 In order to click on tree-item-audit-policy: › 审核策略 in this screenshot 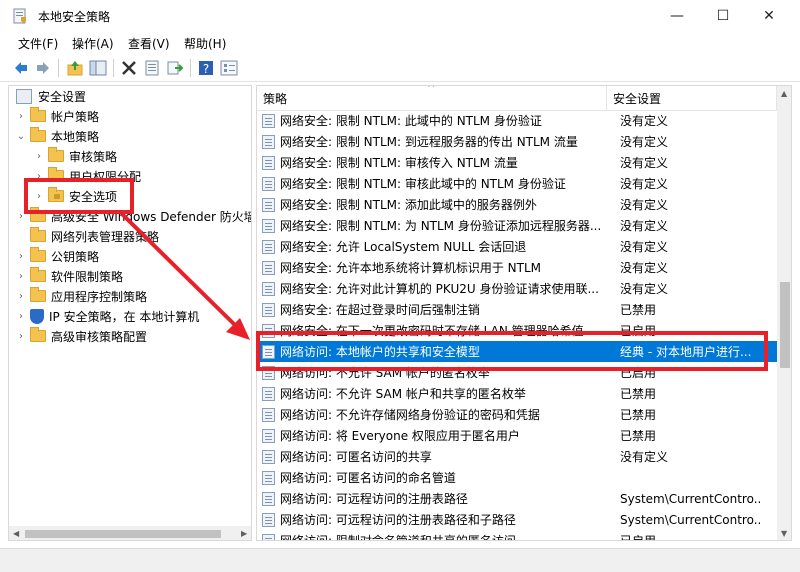, I will do `click(75, 156)`.